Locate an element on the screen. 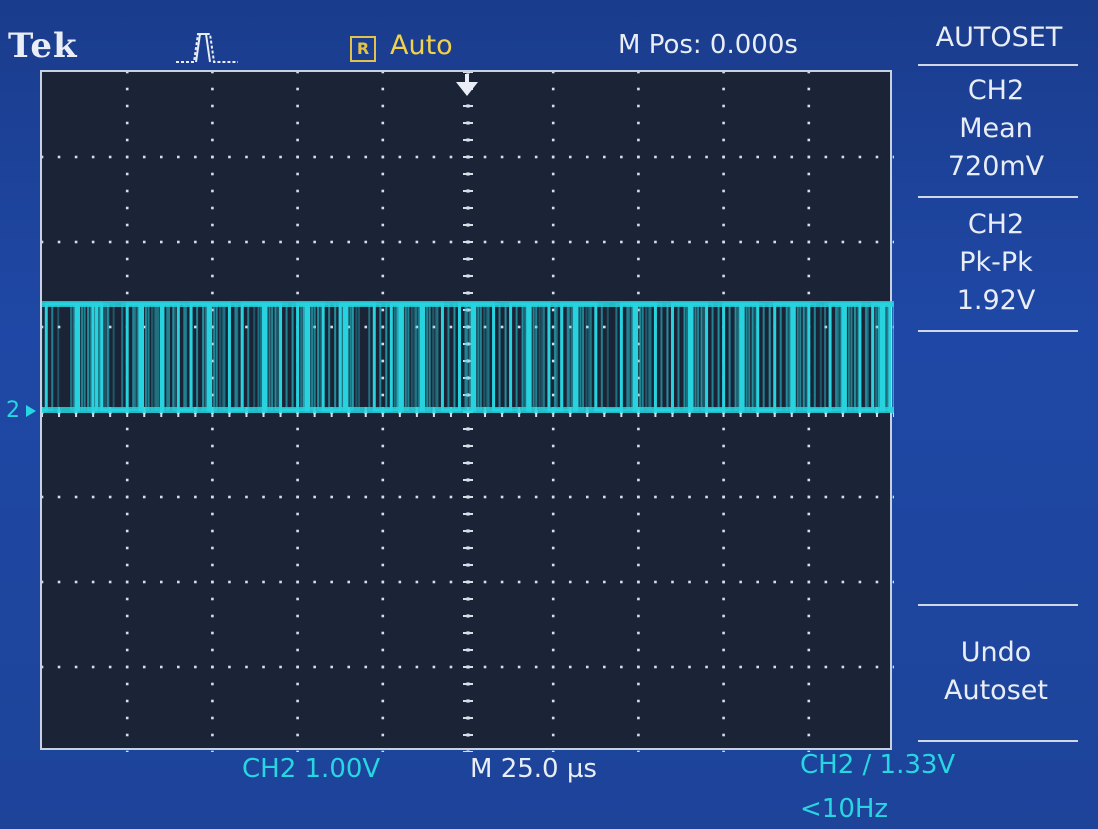 Image resolution: width=1098 pixels, height=829 pixels. trigger-level: CH2 ∕ 1.33V is located at coordinates (878, 765).